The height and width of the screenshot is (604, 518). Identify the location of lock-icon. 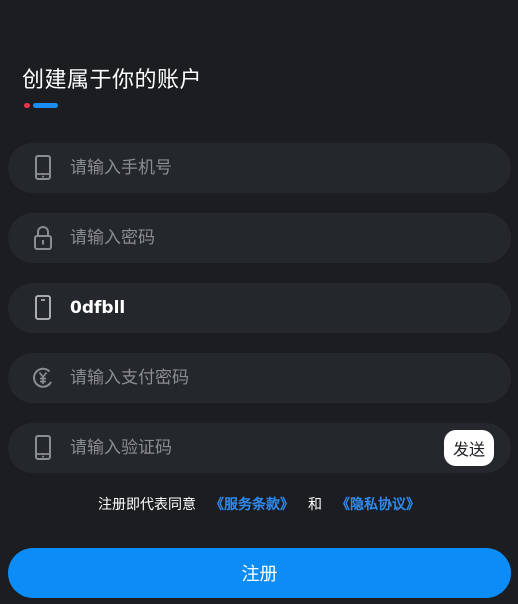
(43, 238).